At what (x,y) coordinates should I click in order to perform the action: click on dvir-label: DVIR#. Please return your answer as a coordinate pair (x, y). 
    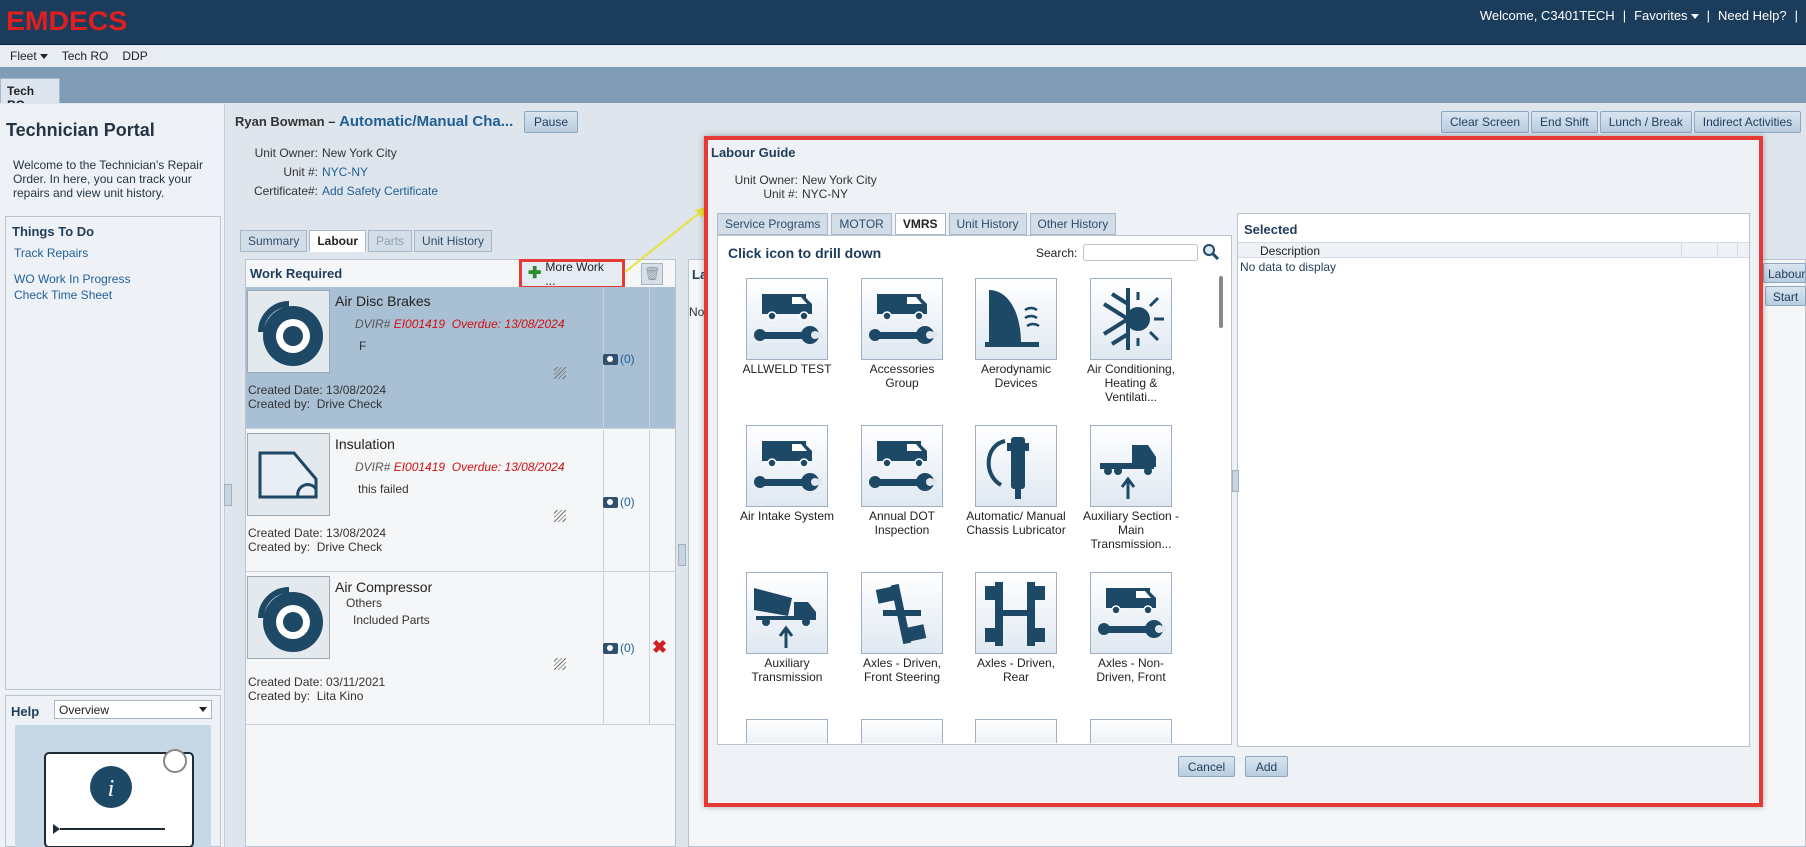
    Looking at the image, I should click on (373, 467).